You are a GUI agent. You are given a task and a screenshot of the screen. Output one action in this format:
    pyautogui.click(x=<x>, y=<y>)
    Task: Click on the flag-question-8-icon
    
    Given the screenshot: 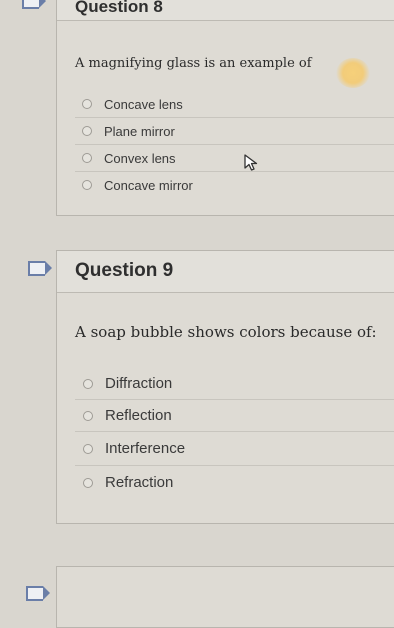 What is the action you would take?
    pyautogui.click(x=34, y=4)
    